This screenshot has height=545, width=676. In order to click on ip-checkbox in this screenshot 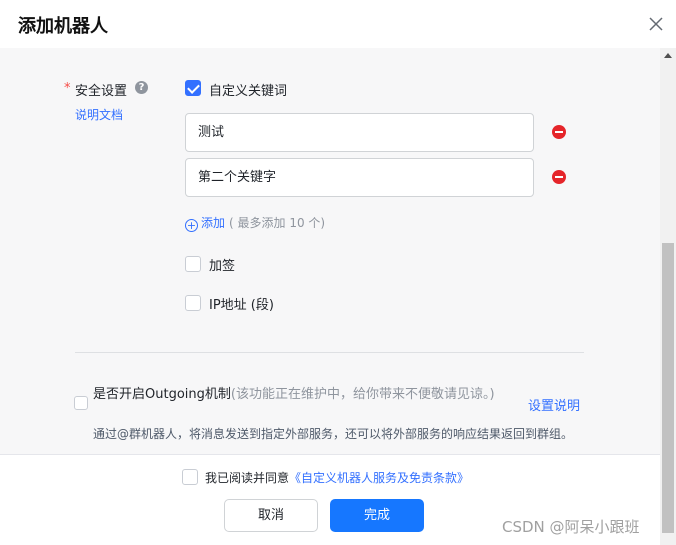, I will do `click(193, 303)`.